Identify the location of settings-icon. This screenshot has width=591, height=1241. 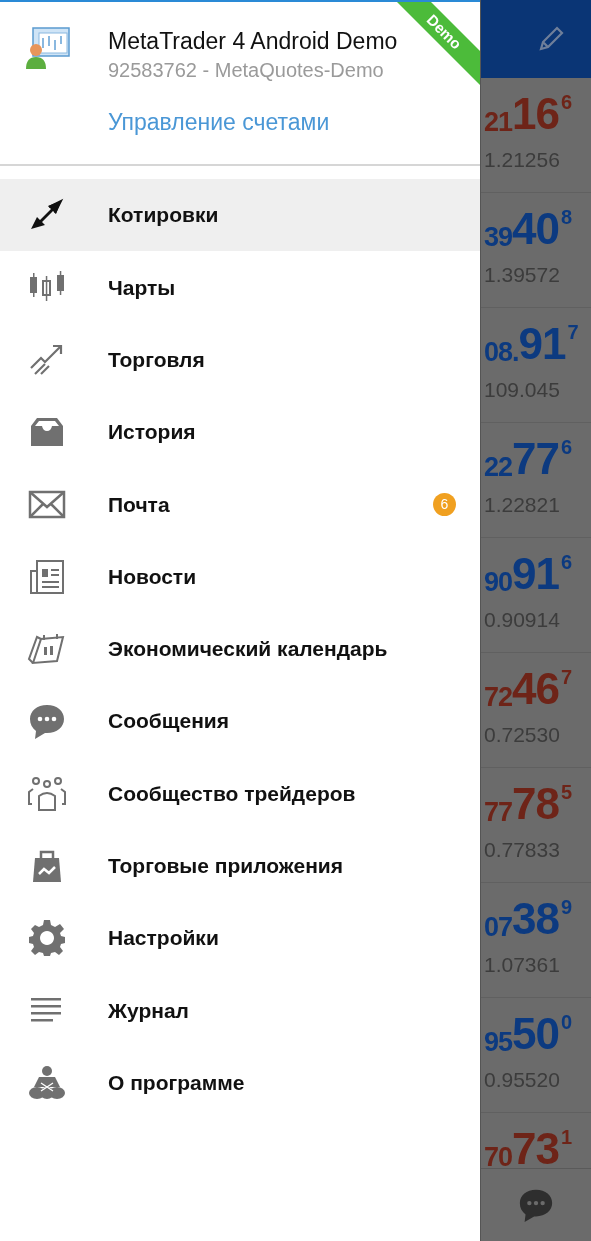
(47, 938).